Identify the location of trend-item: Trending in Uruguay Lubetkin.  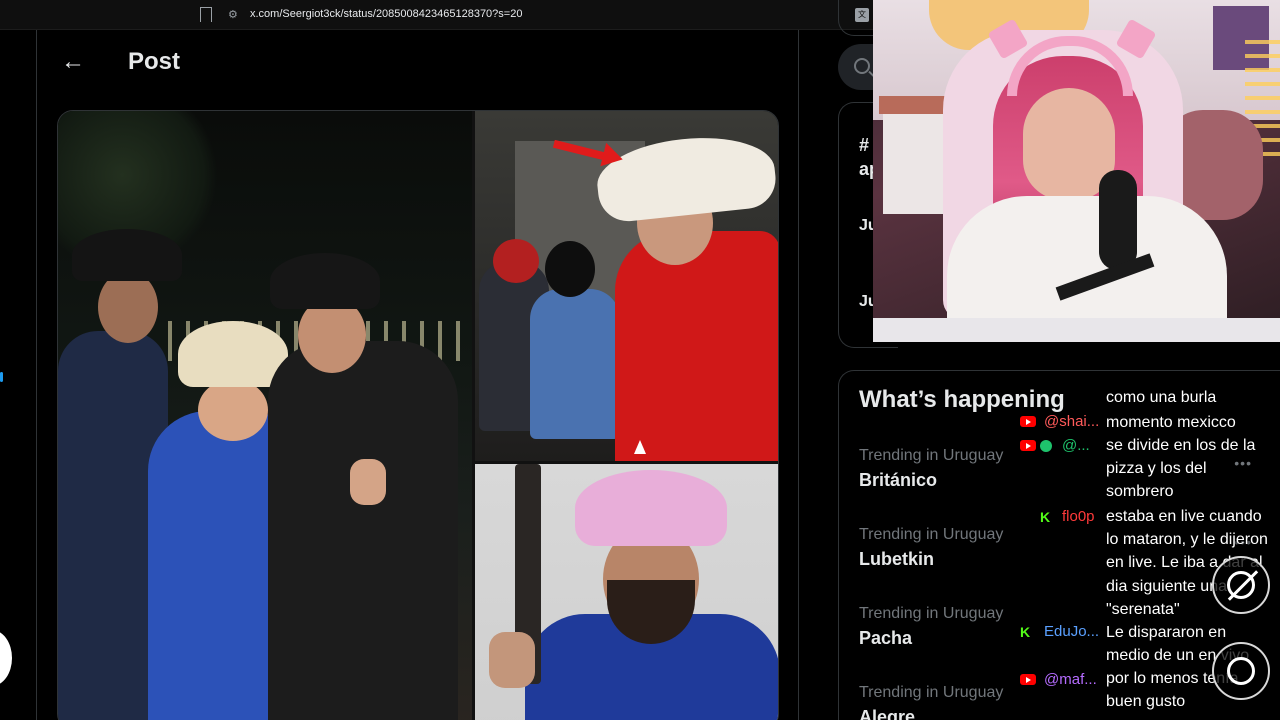
(931, 548).